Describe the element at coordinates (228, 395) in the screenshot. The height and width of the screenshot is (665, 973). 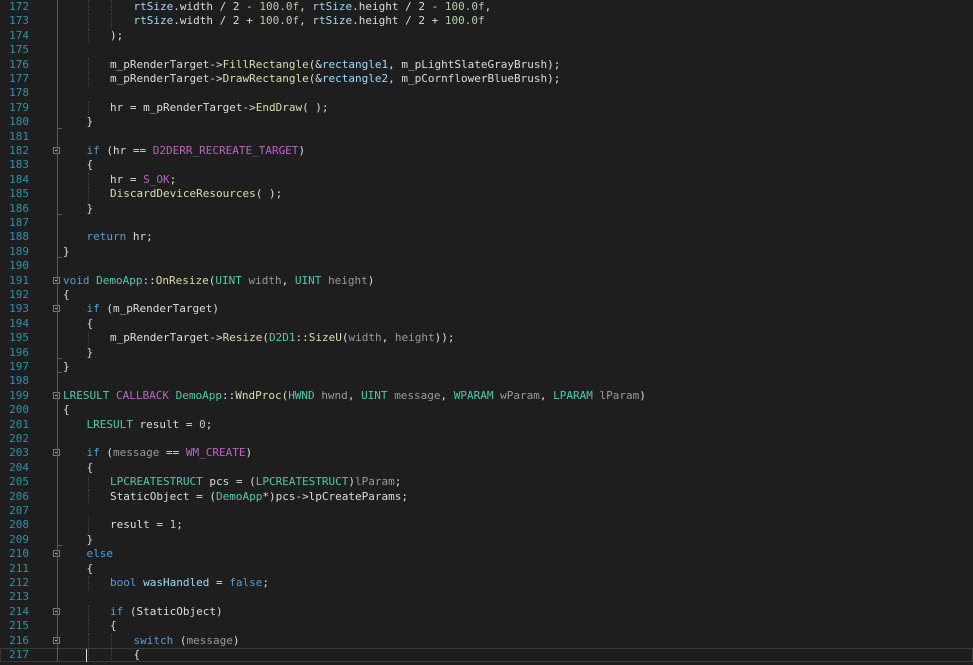
I see `code-token: ::` at that location.